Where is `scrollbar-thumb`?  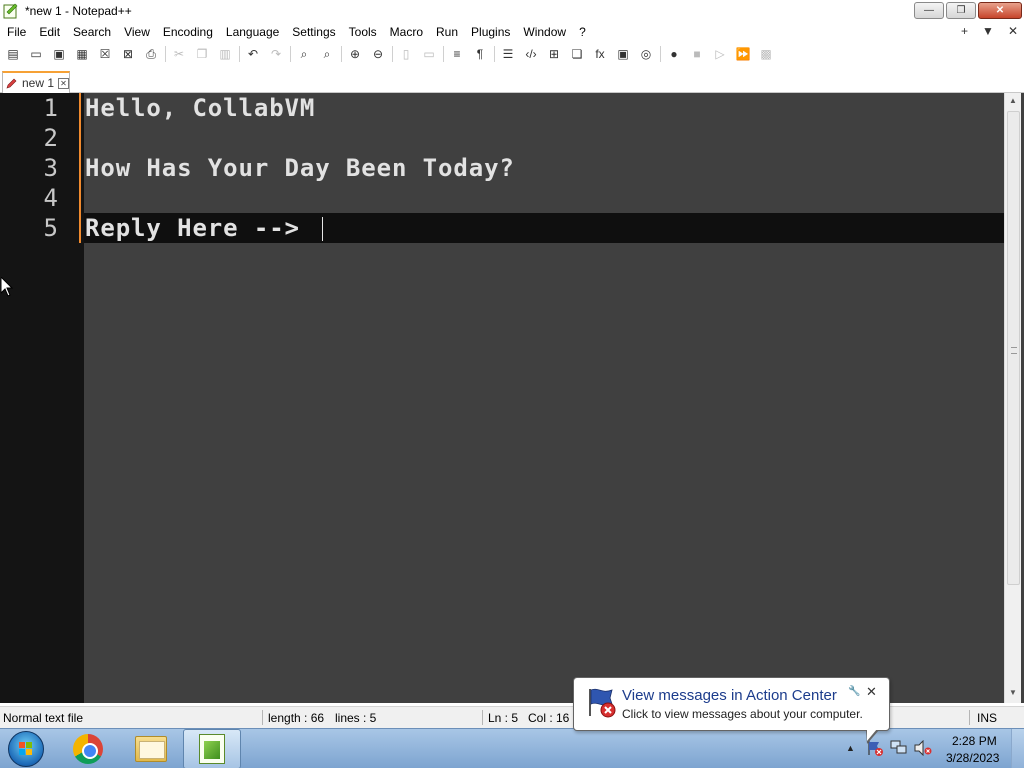 scrollbar-thumb is located at coordinates (1013, 348).